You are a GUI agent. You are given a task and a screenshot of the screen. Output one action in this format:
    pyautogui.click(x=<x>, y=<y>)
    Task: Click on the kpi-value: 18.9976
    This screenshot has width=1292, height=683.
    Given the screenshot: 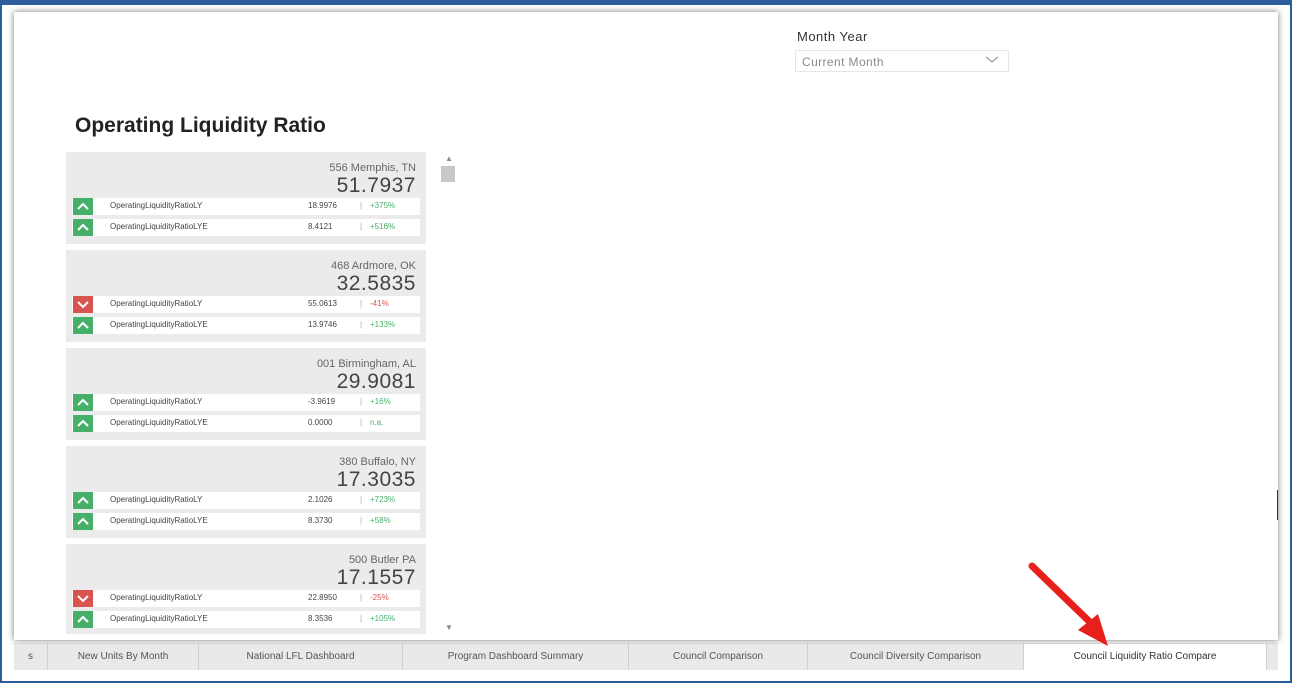 What is the action you would take?
    pyautogui.click(x=322, y=205)
    